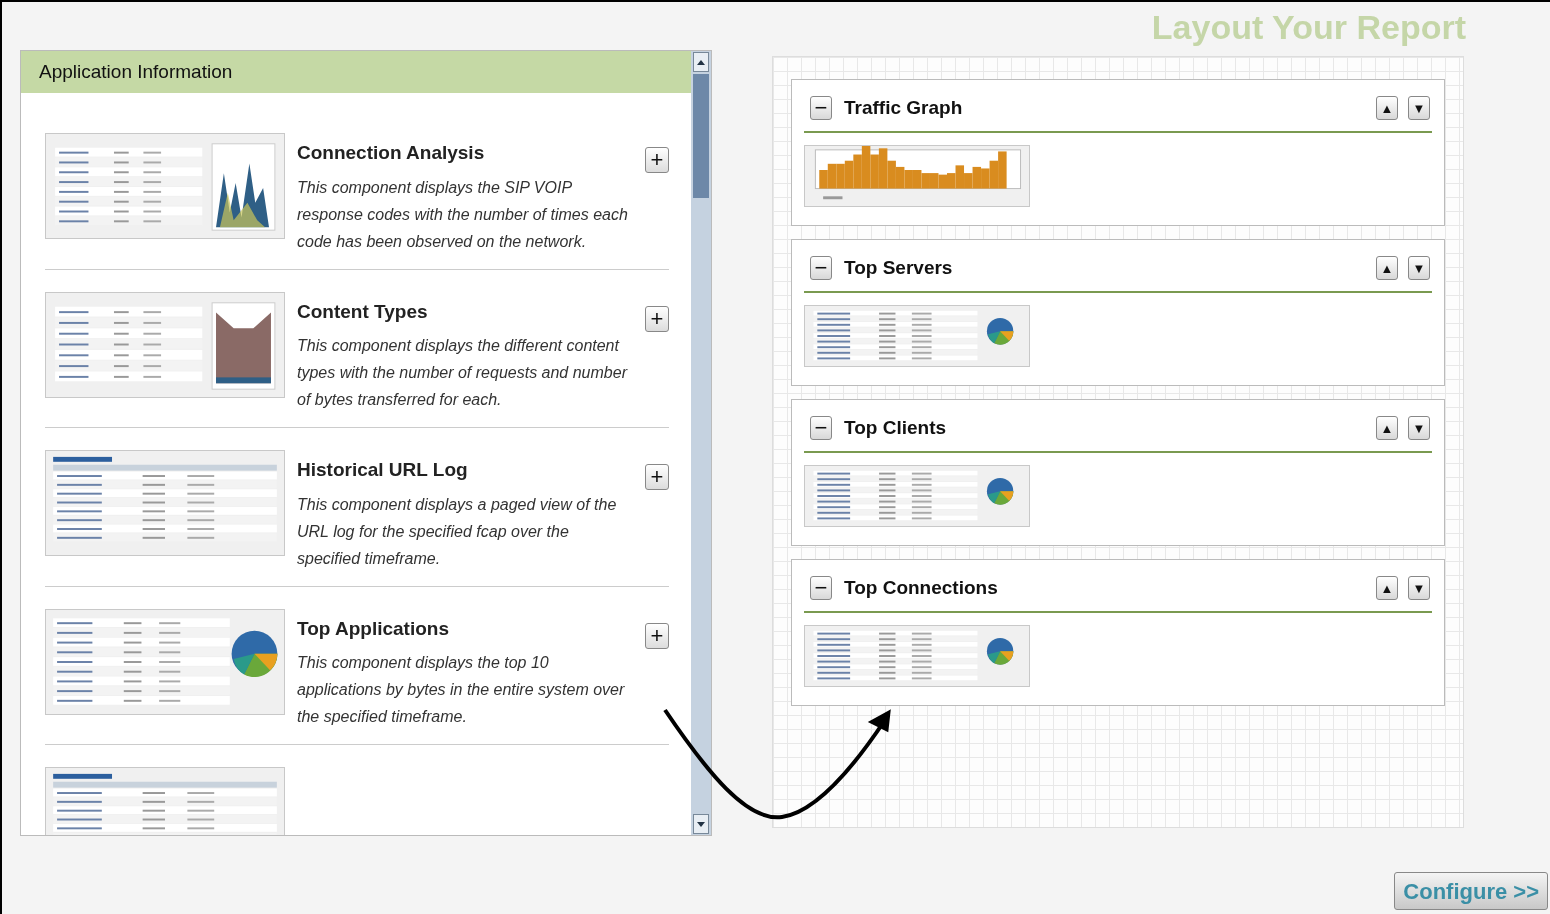 Image resolution: width=1550 pixels, height=914 pixels. Describe the element at coordinates (701, 443) in the screenshot. I see `scrollbar` at that location.